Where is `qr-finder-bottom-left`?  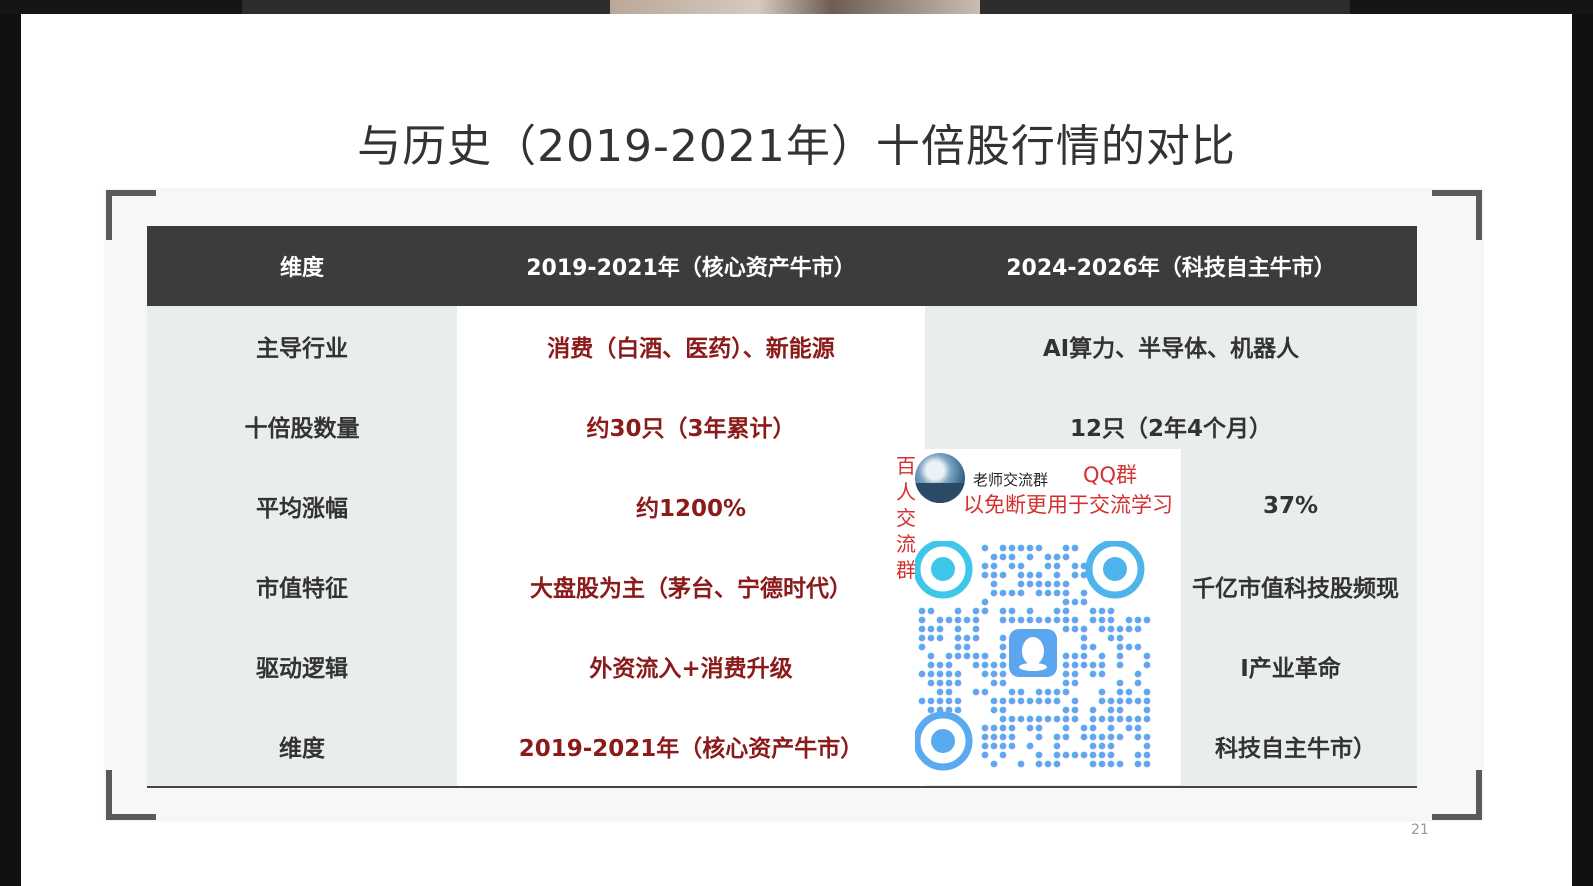 qr-finder-bottom-left is located at coordinates (944, 741).